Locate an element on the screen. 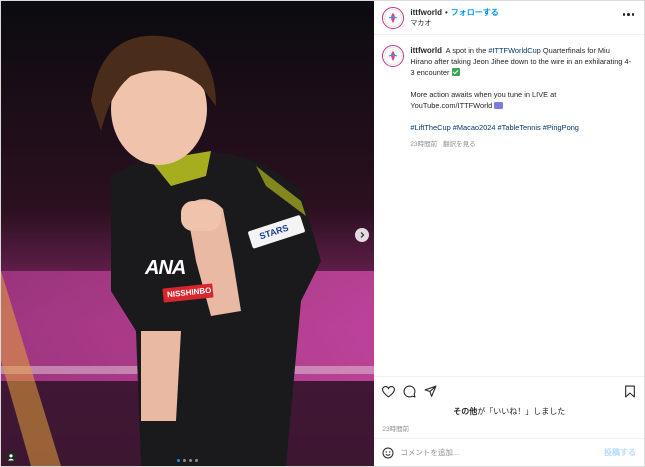 This screenshot has width=645, height=467. tv-icon is located at coordinates (499, 105).